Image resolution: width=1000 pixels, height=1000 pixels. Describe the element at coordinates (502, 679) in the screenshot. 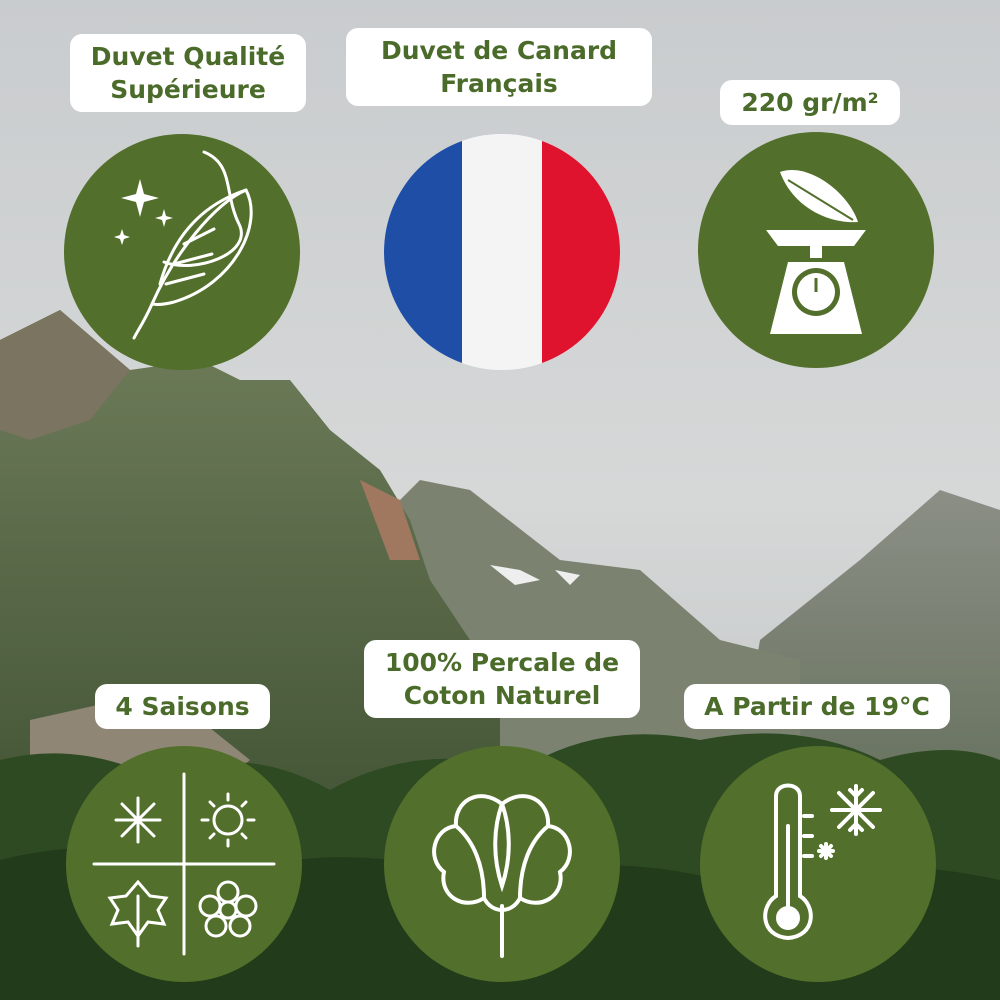

I see `label-percale: 100% Percale de Coton Naturel` at that location.